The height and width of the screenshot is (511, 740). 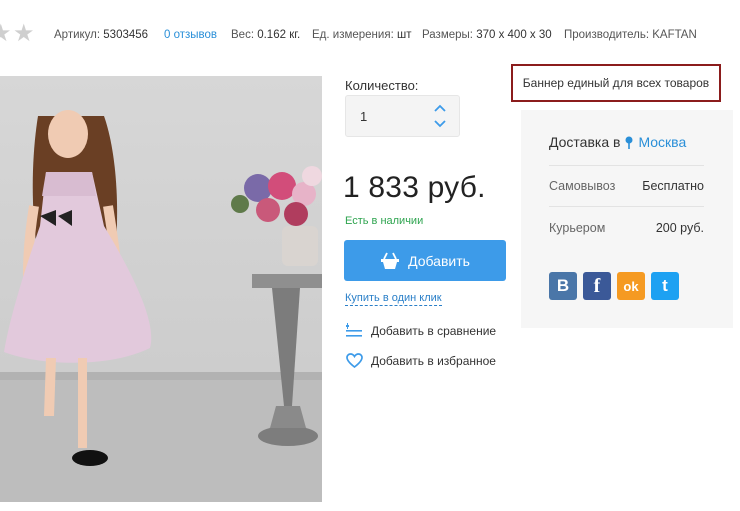 What do you see at coordinates (630, 35) in the screenshot?
I see `manufacturer-info: Производитель: KAFTAN` at bounding box center [630, 35].